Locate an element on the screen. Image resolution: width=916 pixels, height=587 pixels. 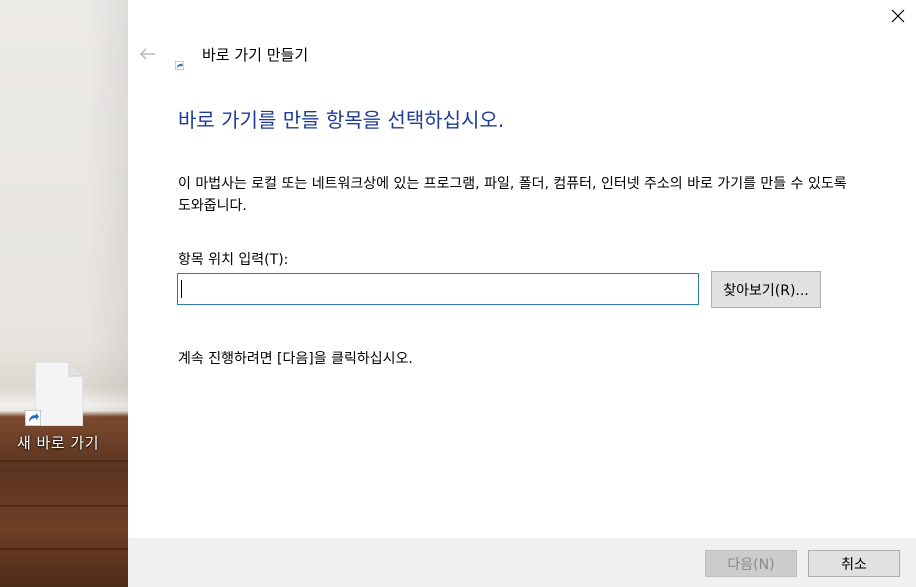
text-caret is located at coordinates (181, 289).